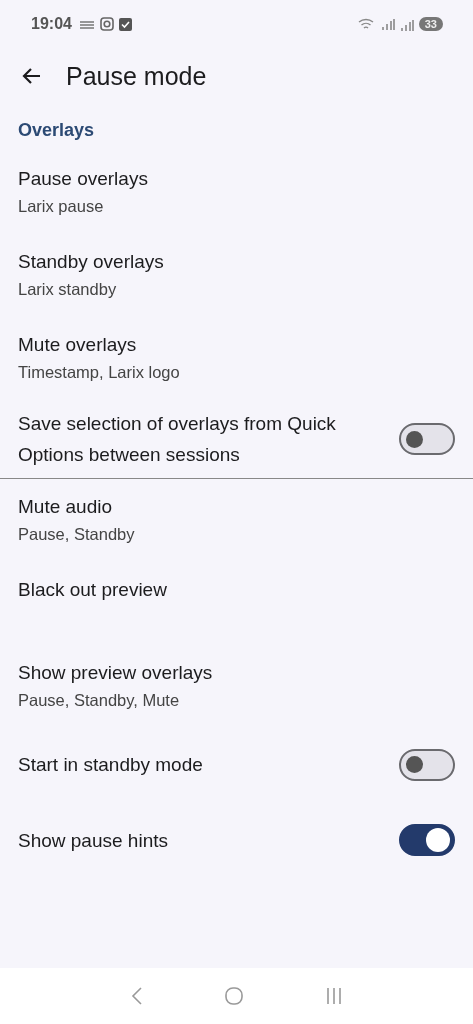 This screenshot has width=473, height=1024. Describe the element at coordinates (366, 24) in the screenshot. I see `wifi-icon` at that location.